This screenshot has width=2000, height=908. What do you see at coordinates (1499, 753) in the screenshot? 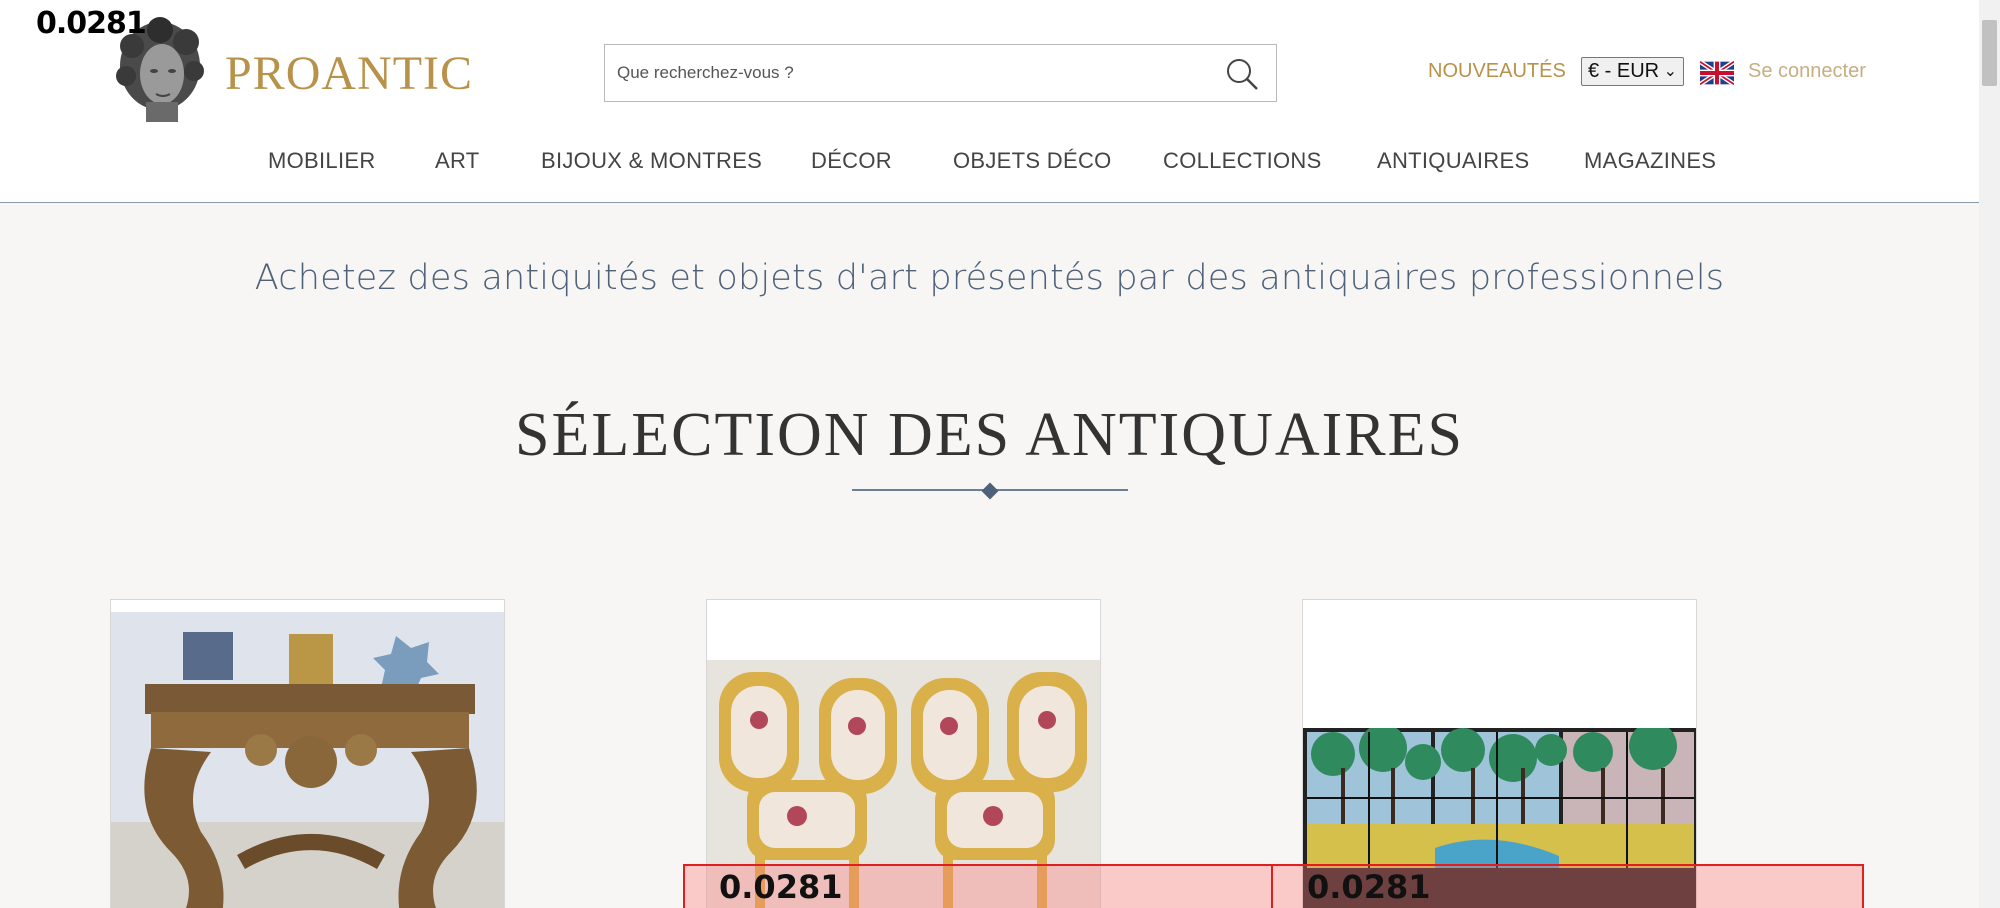
I see `product-card-stained-glass` at bounding box center [1499, 753].